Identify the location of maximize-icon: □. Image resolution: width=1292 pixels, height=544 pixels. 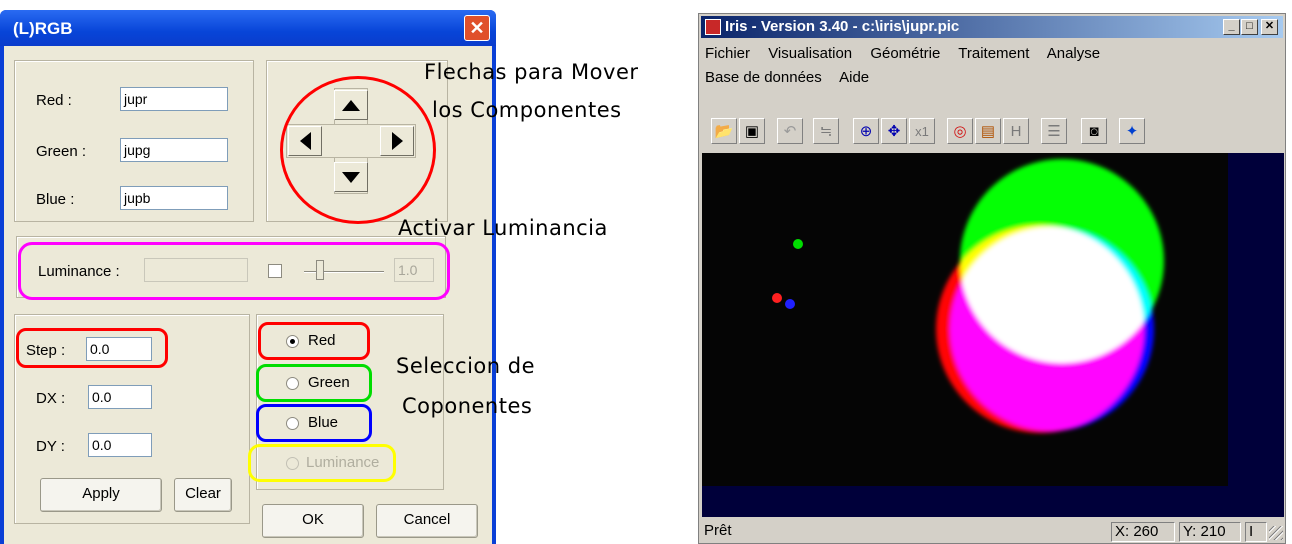
(1249, 27).